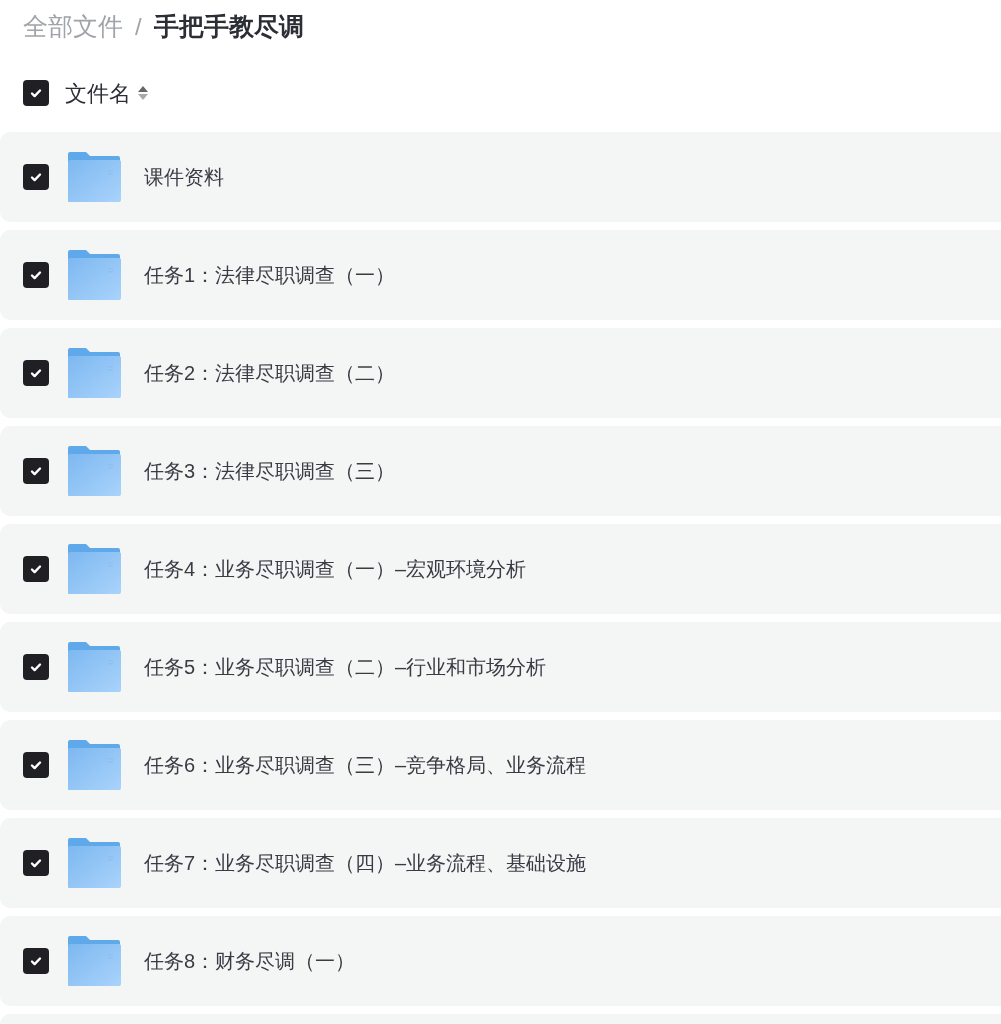 This screenshot has height=1024, width=1001. I want to click on file-row: 任务6：业务尽职调查（三）–竞争格局、业务流程, so click(500, 765).